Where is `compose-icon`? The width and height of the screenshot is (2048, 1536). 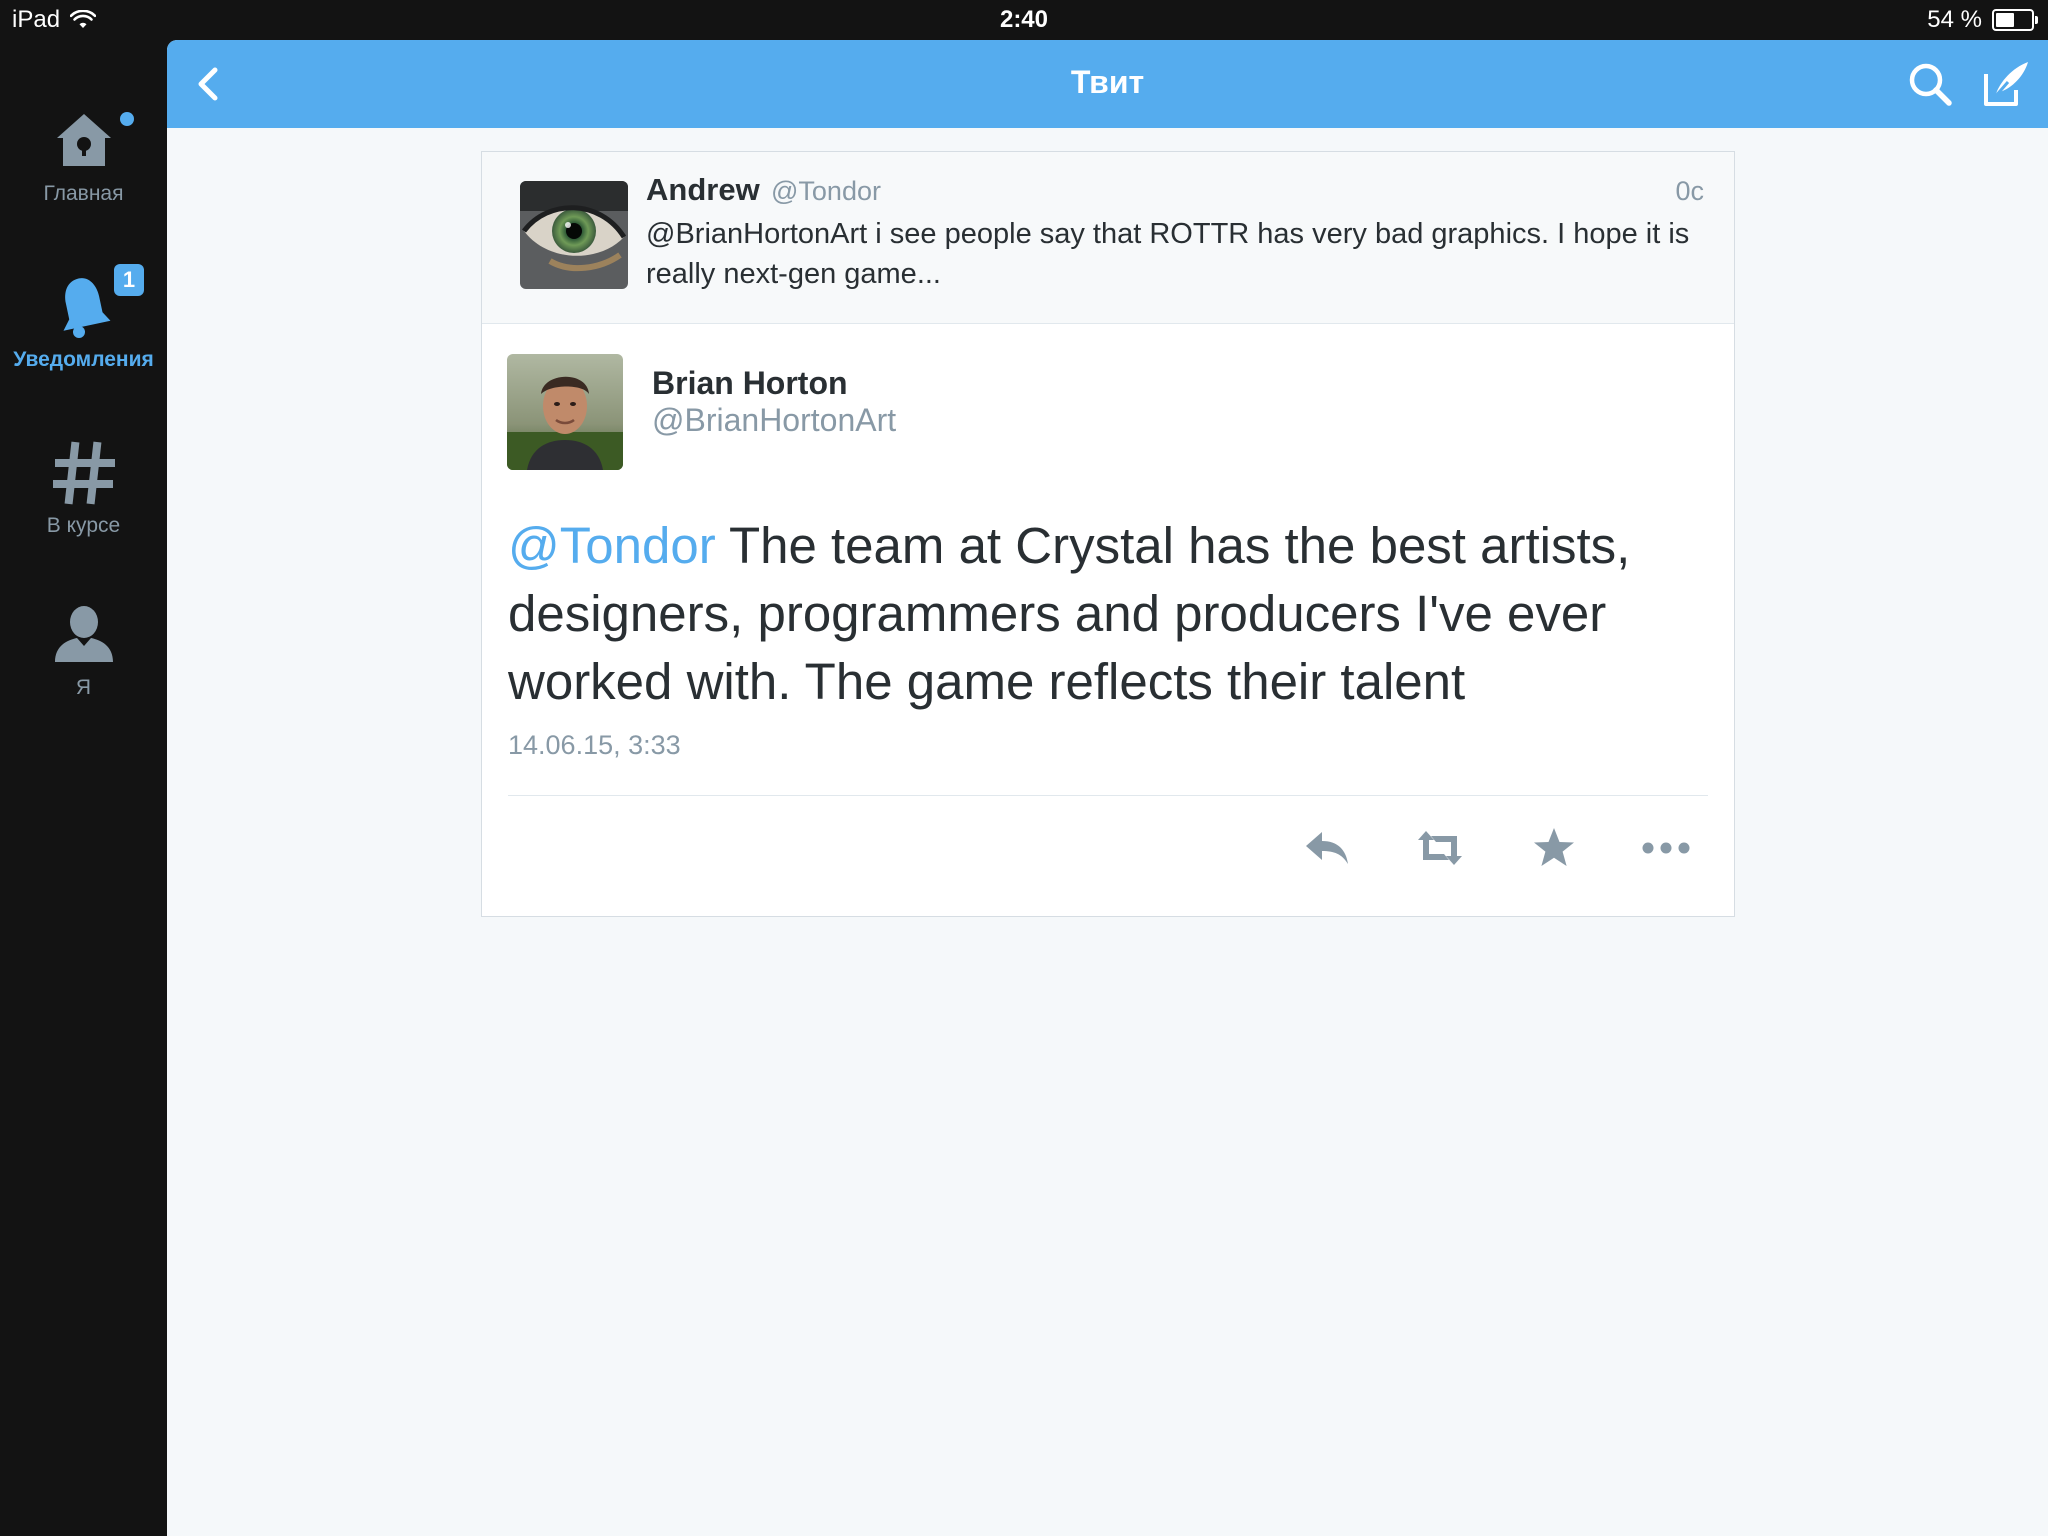 compose-icon is located at coordinates (2006, 84).